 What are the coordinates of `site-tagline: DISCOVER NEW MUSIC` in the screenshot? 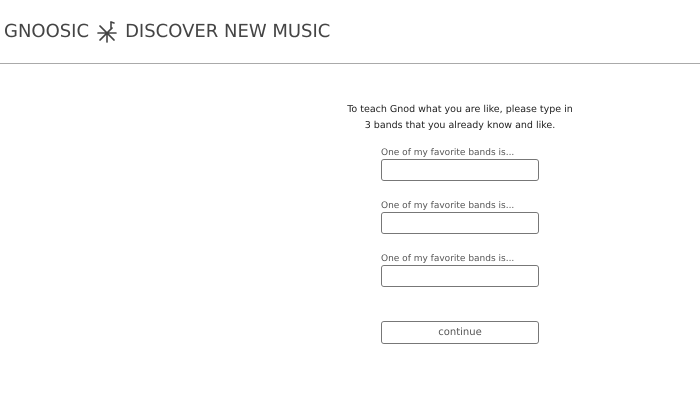 It's located at (227, 31).